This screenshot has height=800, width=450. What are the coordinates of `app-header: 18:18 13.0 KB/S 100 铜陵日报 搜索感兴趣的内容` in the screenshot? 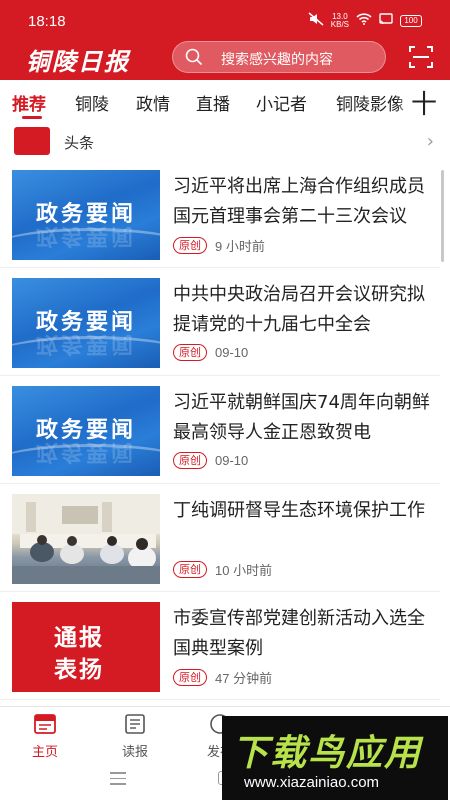 It's located at (225, 40).